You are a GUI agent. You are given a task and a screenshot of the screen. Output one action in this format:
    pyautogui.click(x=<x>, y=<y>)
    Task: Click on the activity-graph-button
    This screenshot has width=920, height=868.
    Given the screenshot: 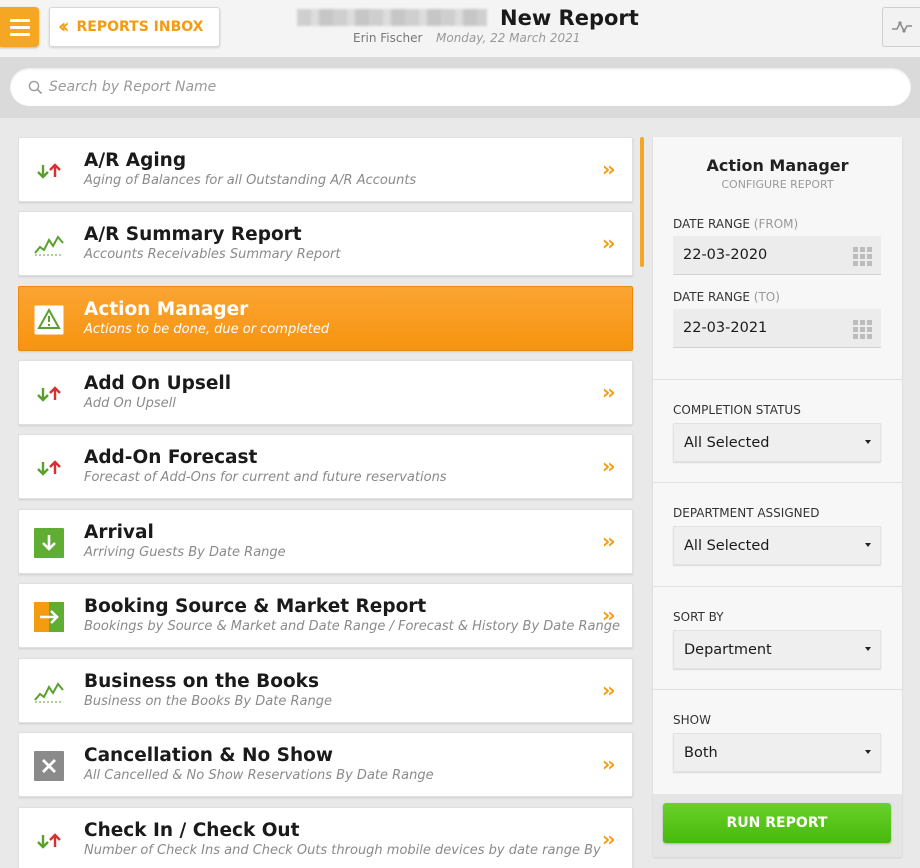 What is the action you would take?
    pyautogui.click(x=901, y=27)
    